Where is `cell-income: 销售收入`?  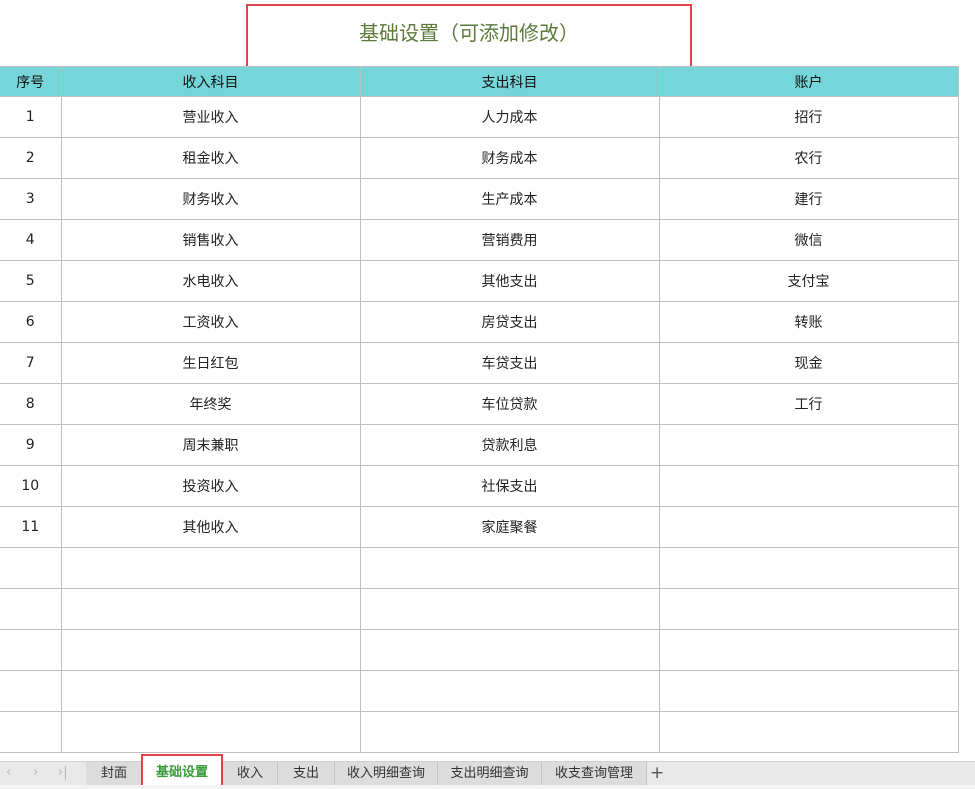 cell-income: 销售收入 is located at coordinates (210, 240).